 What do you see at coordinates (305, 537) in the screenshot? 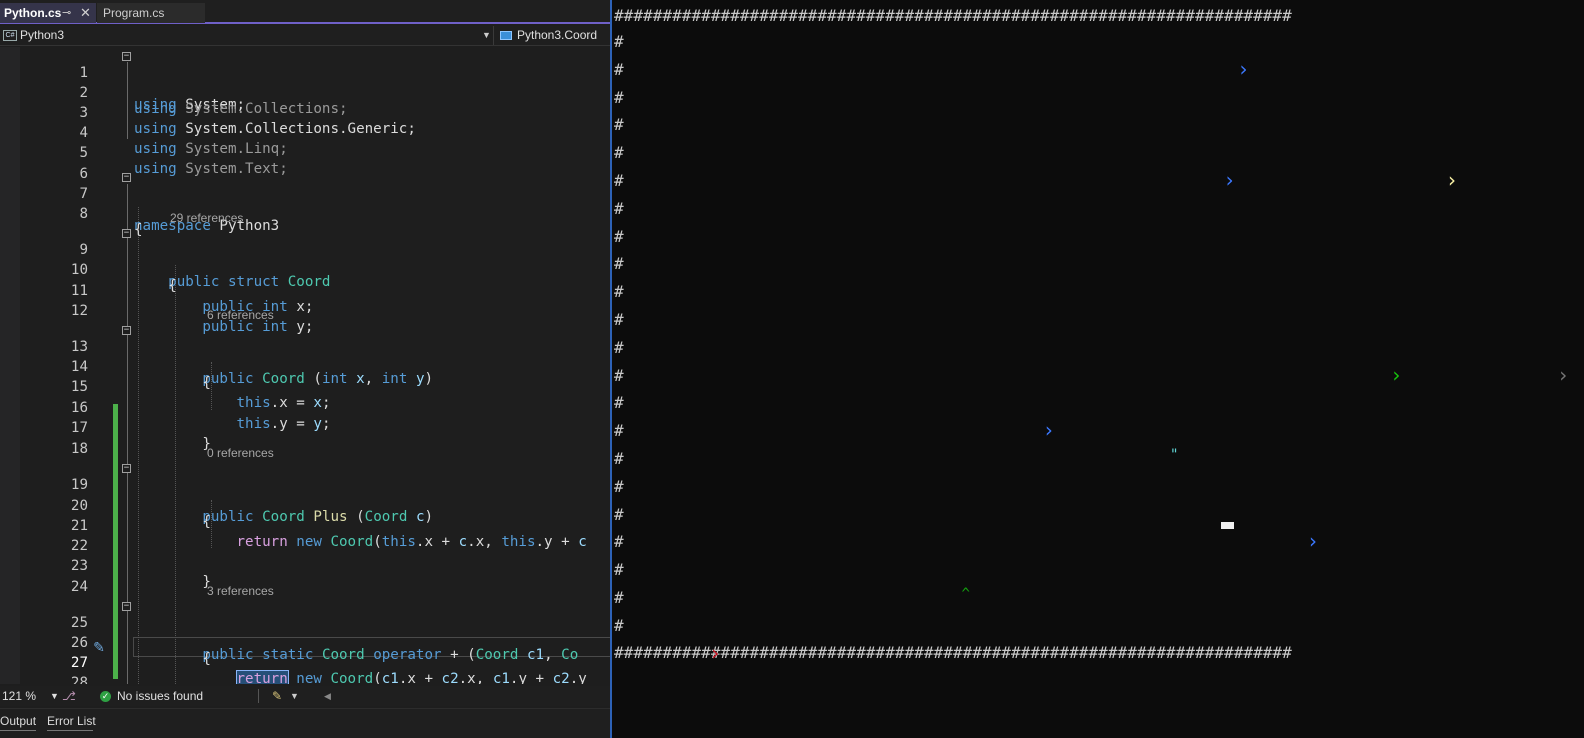
I see `code-line: 22` at bounding box center [305, 537].